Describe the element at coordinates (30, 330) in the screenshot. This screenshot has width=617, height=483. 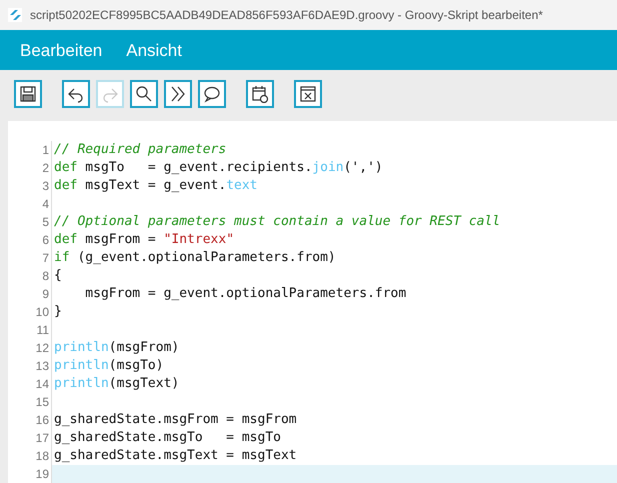
I see `line-number: 11` at that location.